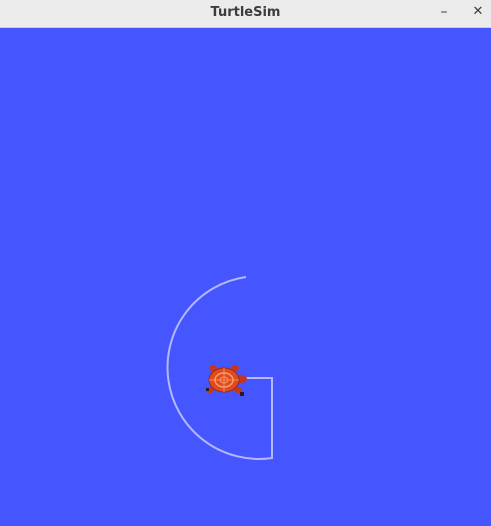  What do you see at coordinates (226, 380) in the screenshot?
I see `turtle-icon` at bounding box center [226, 380].